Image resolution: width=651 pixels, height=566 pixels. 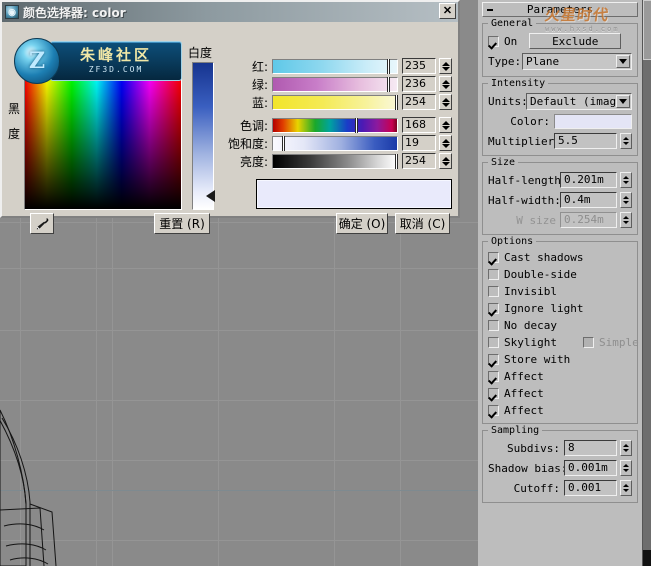 What do you see at coordinates (356, 125) in the screenshot?
I see `slider-thumb-hue` at bounding box center [356, 125].